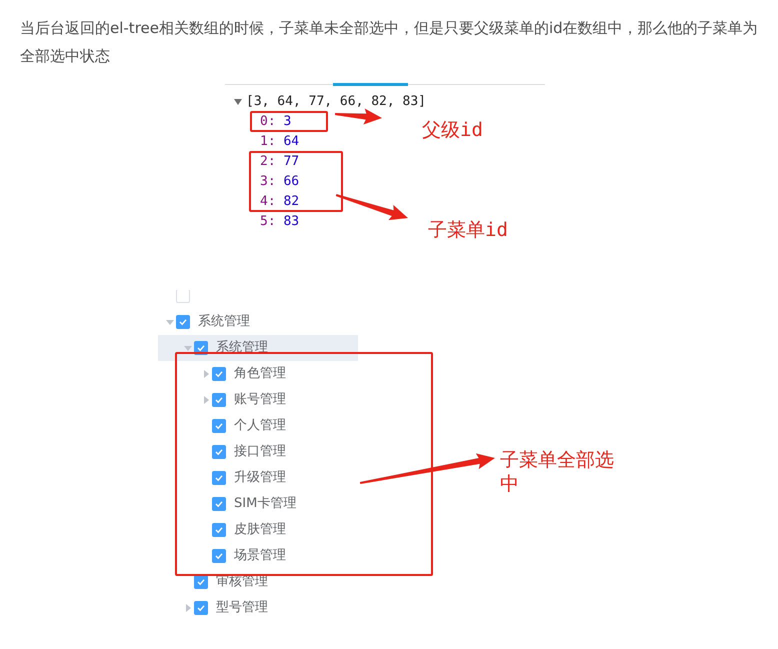 The width and height of the screenshot is (778, 649). I want to click on tree-label: 个人管理, so click(260, 426).